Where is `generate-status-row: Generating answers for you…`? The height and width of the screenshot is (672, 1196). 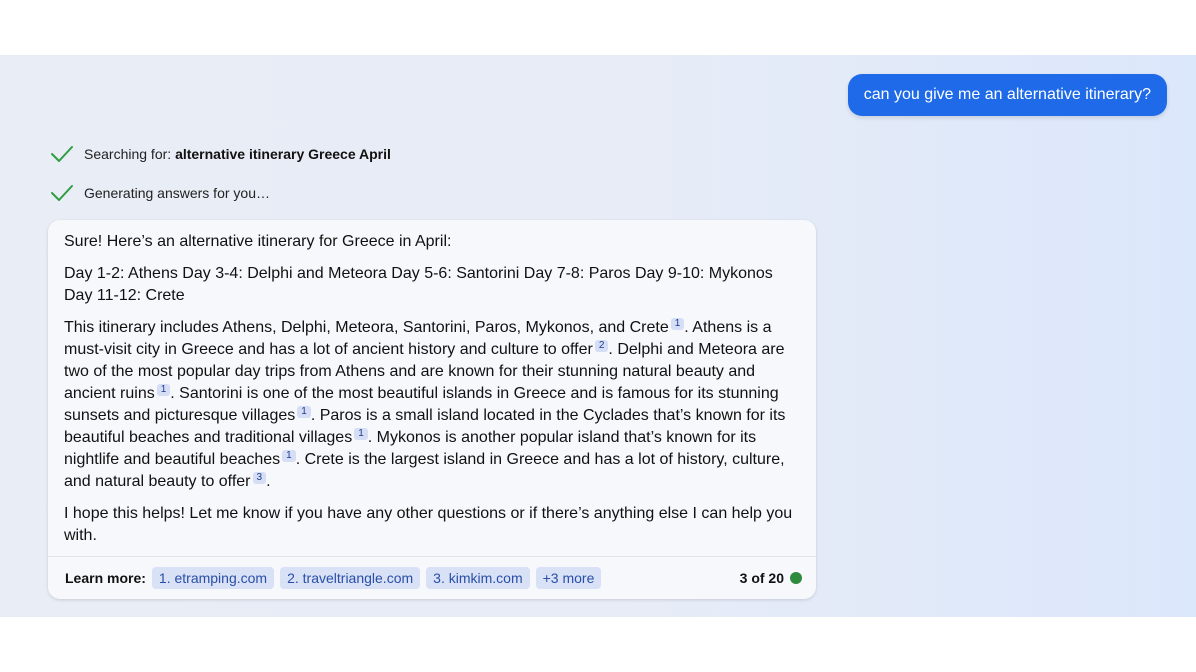 generate-status-row: Generating answers for you… is located at coordinates (160, 193).